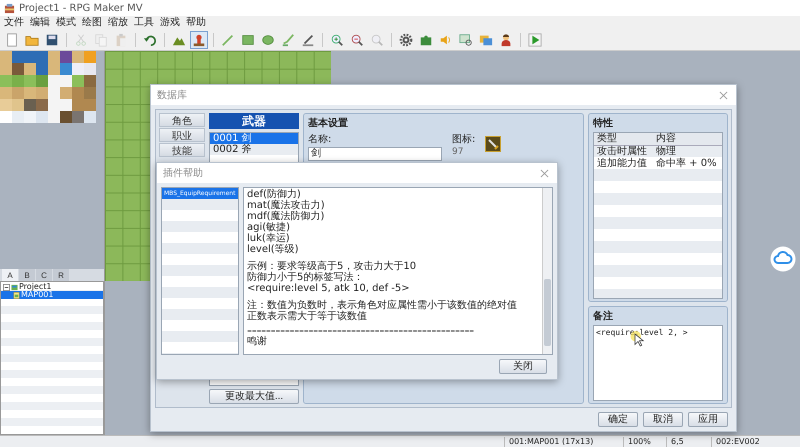  Describe the element at coordinates (254, 121) in the screenshot. I see `list-header: 武器` at that location.